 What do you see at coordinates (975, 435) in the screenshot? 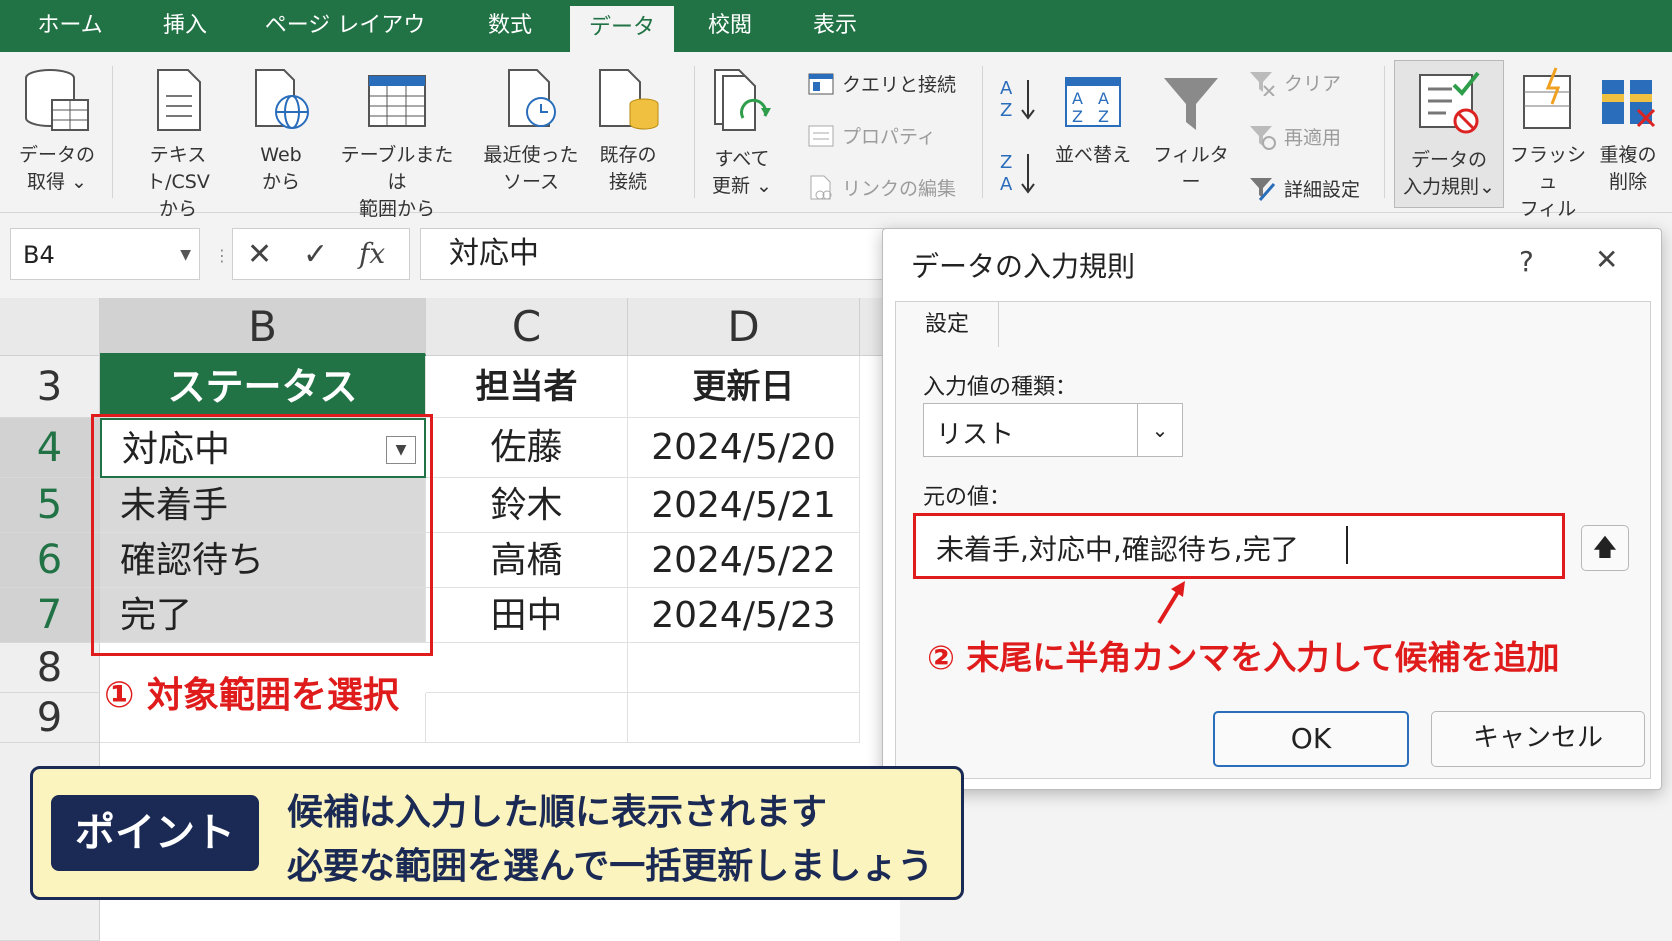
I see `allow-type-value: リスト` at bounding box center [975, 435].